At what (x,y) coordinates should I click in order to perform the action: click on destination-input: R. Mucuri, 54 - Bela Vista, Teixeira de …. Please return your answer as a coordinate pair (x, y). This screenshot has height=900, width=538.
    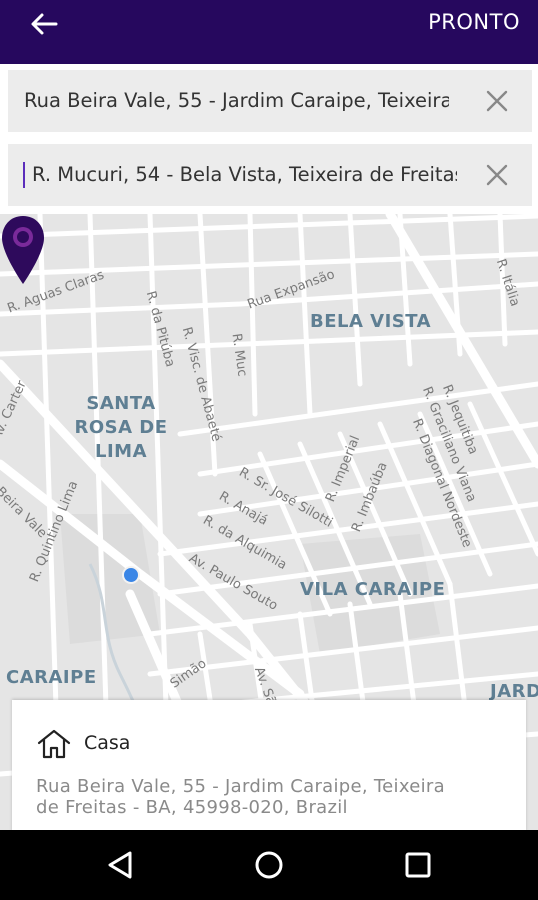
    Looking at the image, I should click on (244, 175).